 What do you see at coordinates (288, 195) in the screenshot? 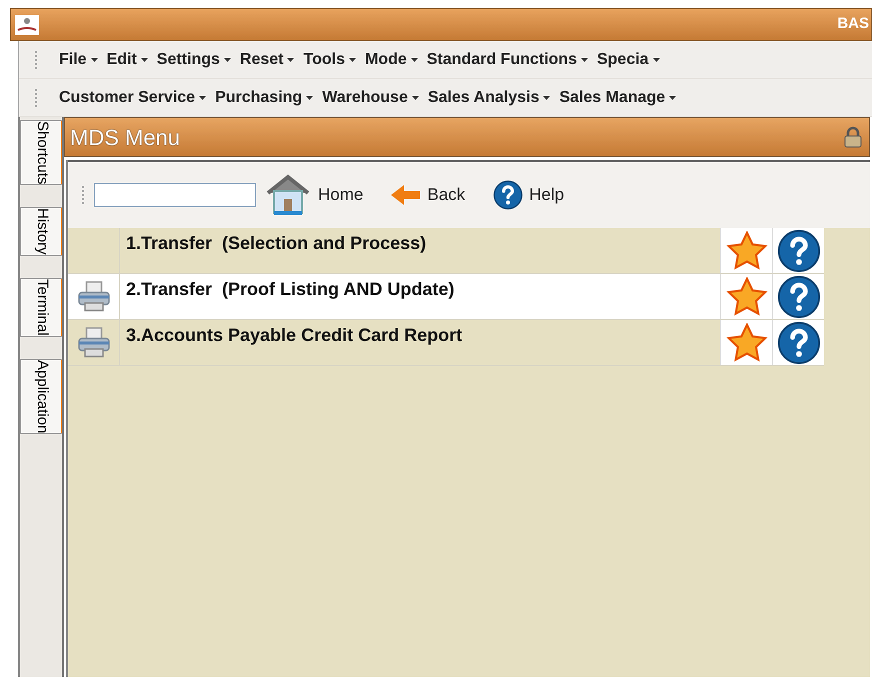
I see `house-icon` at bounding box center [288, 195].